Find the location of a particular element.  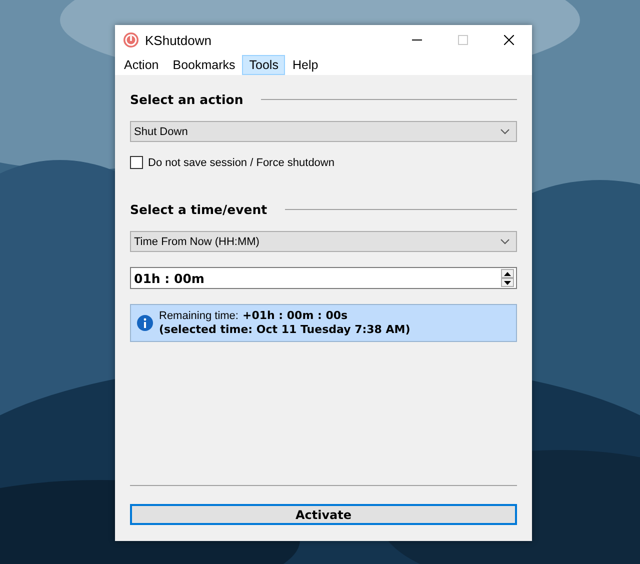

power-icon is located at coordinates (131, 40).